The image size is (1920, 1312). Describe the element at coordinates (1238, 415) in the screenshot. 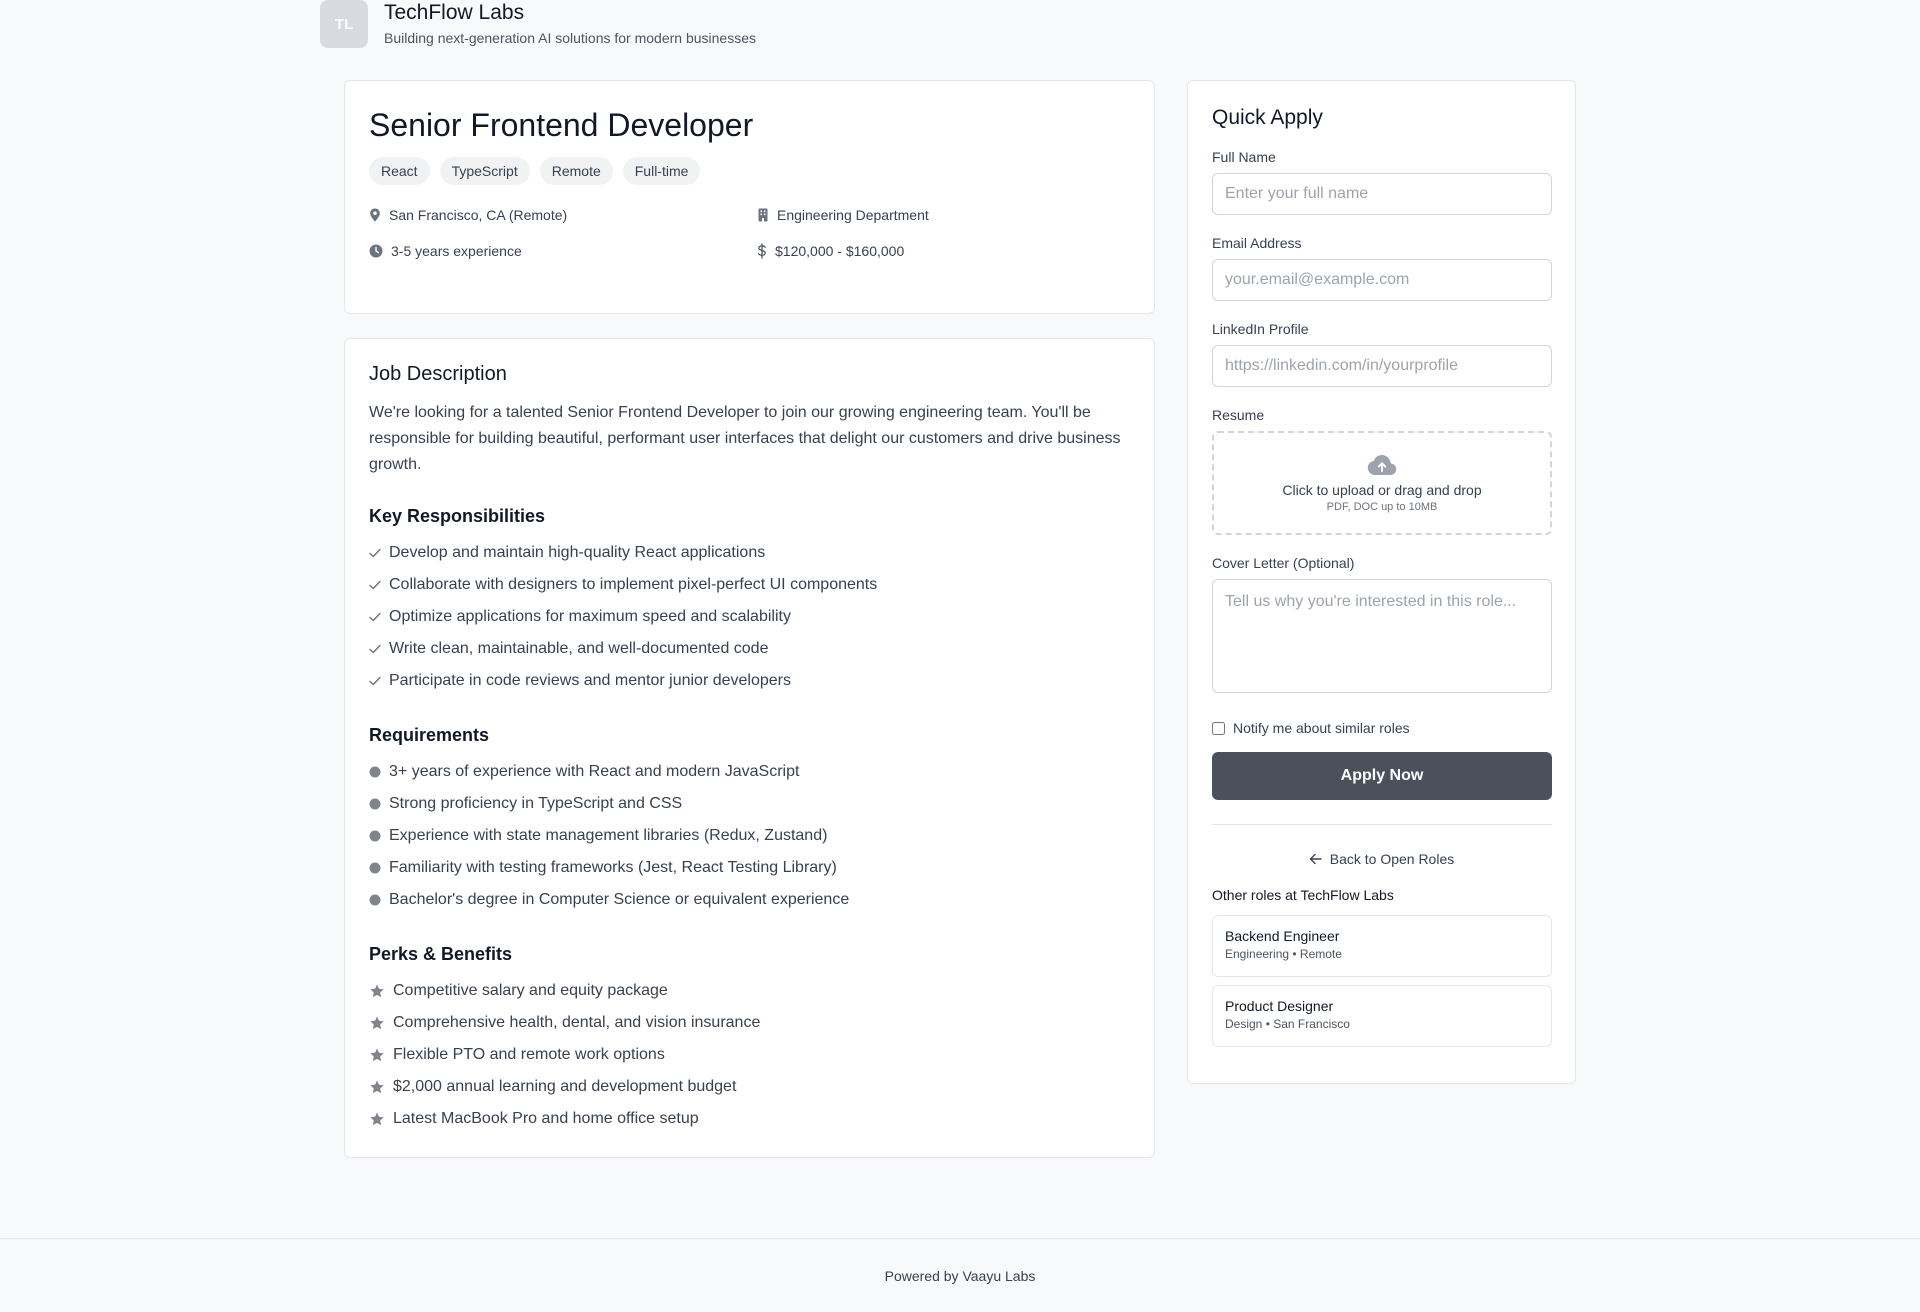

I see `resume-label: Resume` at that location.